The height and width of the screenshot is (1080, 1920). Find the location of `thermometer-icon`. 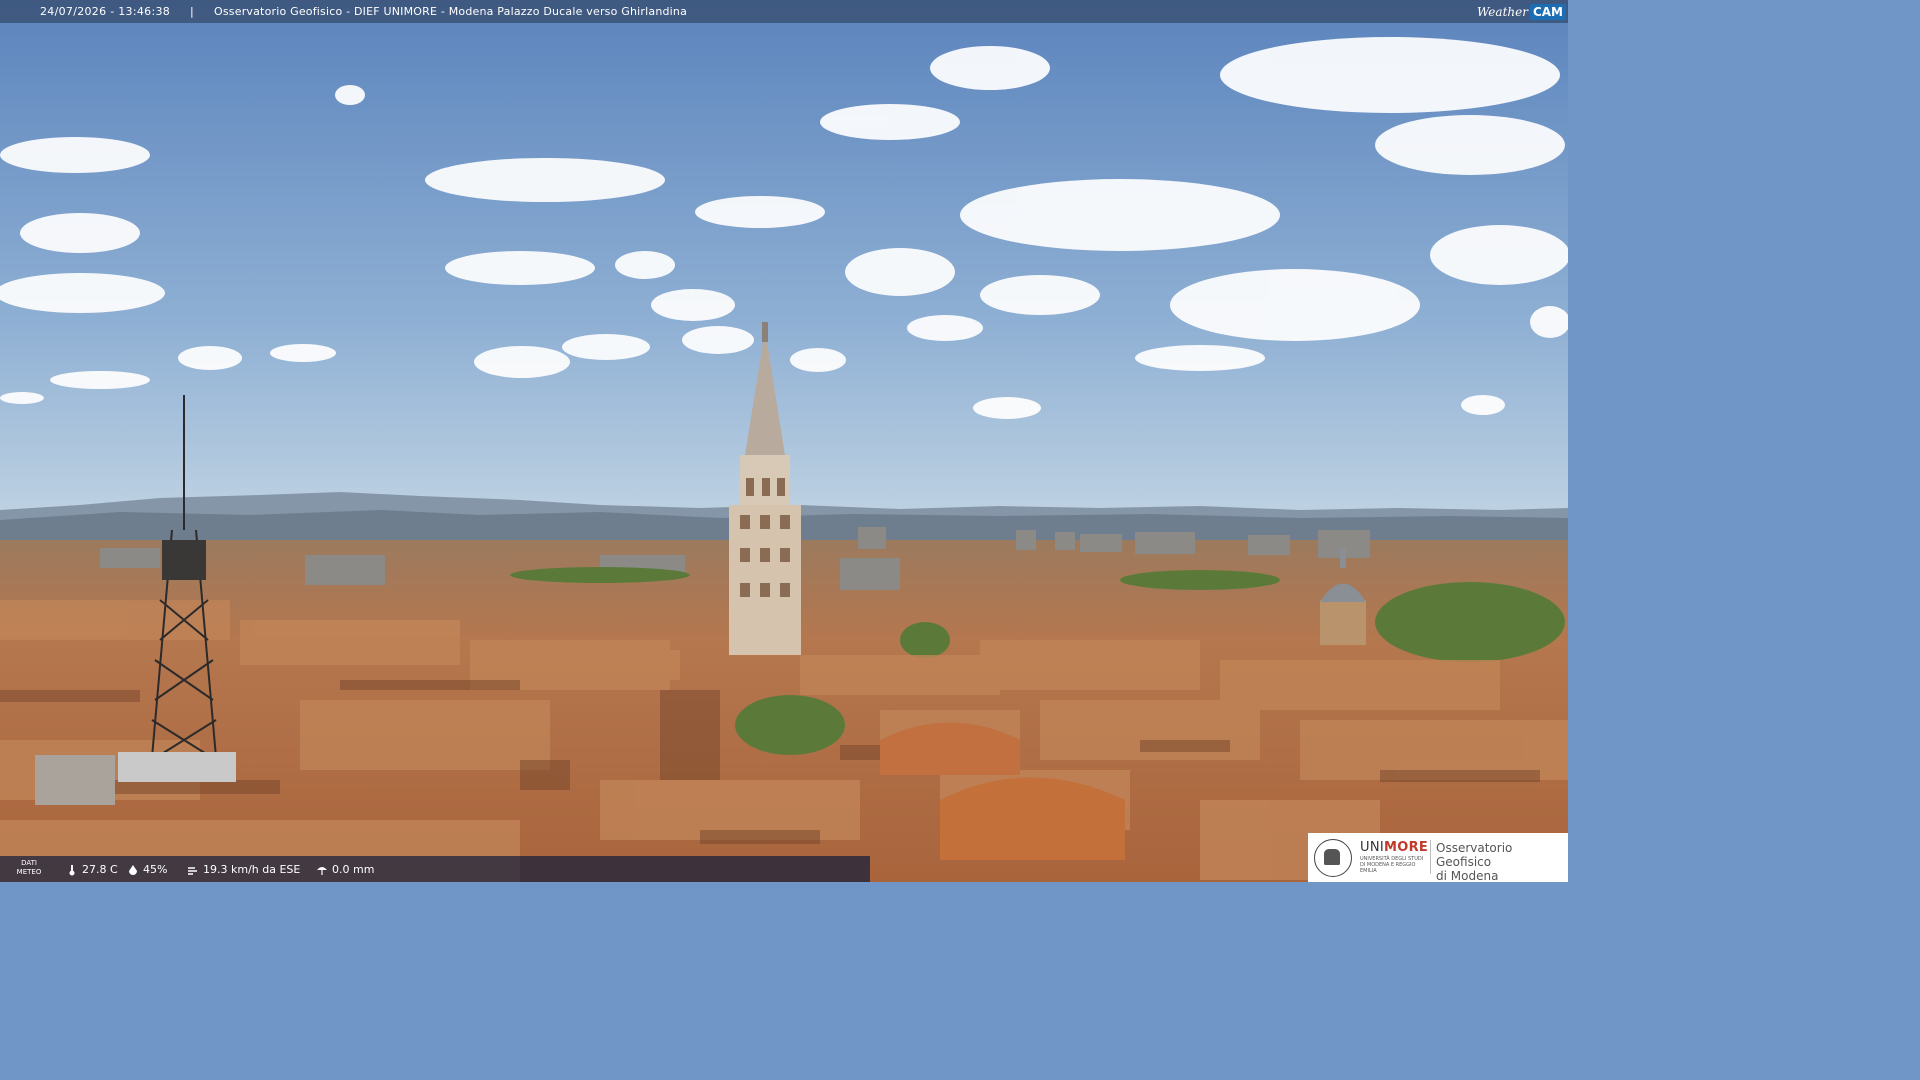

thermometer-icon is located at coordinates (72, 869).